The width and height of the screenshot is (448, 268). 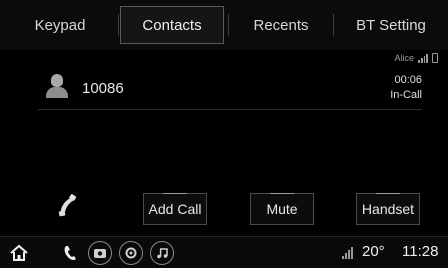 What do you see at coordinates (70, 253) in the screenshot?
I see `phone-icon` at bounding box center [70, 253].